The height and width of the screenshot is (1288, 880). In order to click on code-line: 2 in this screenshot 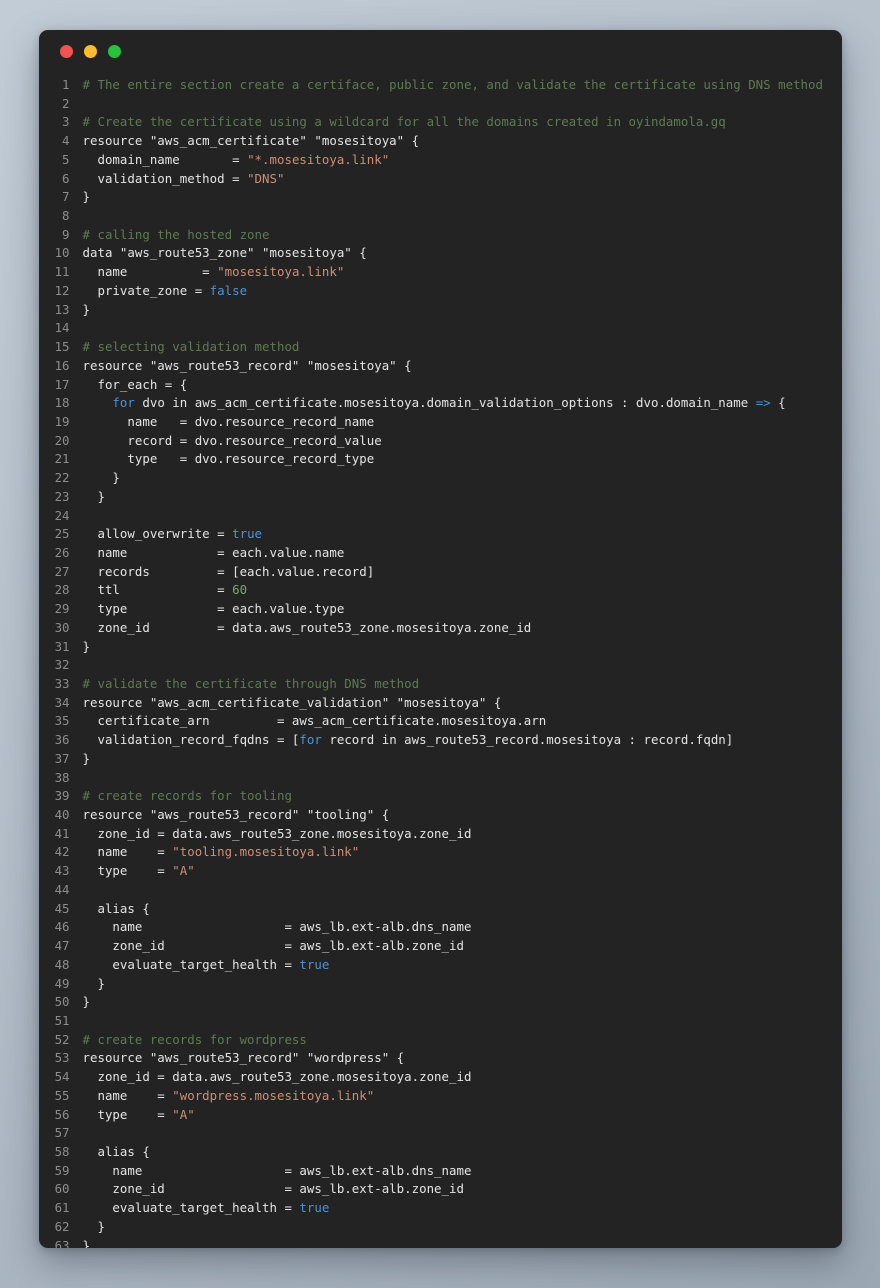, I will do `click(440, 104)`.